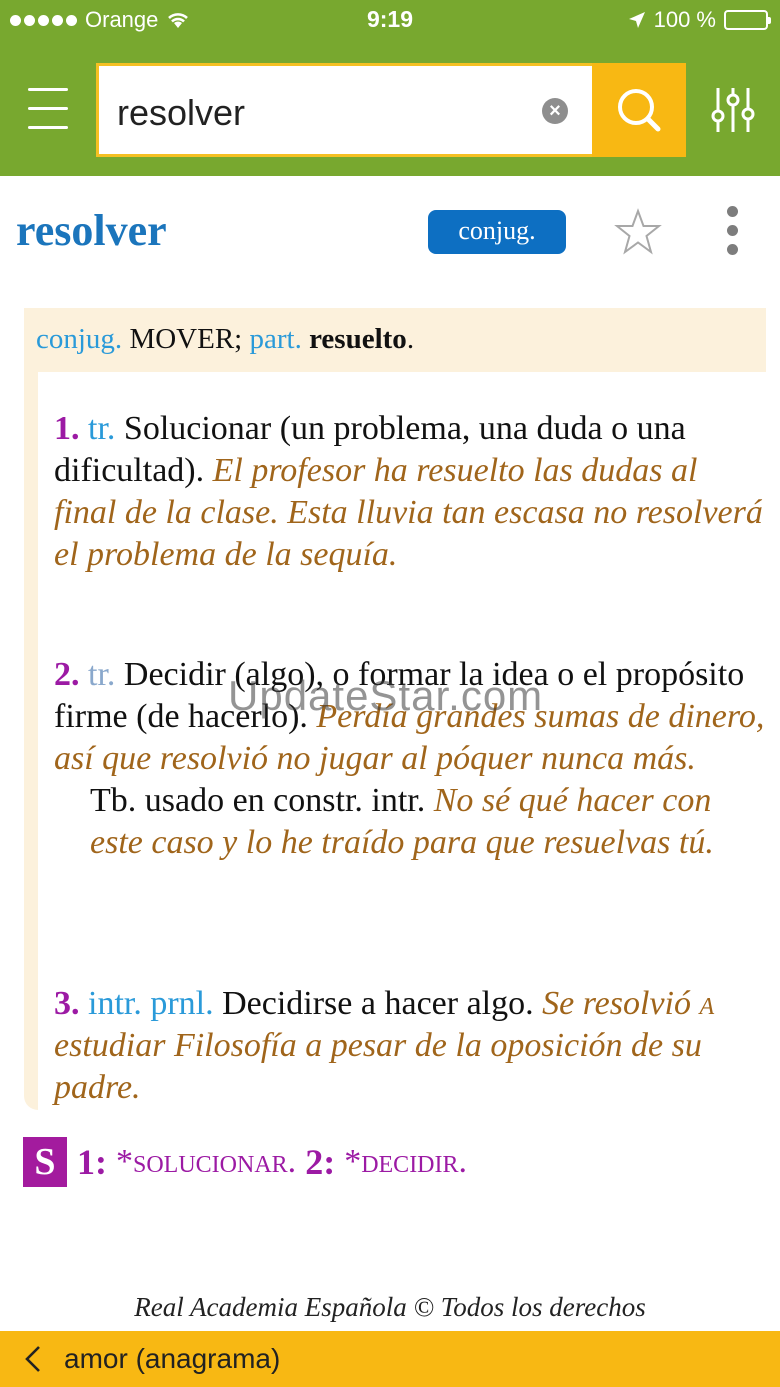 Image resolution: width=780 pixels, height=1387 pixels. What do you see at coordinates (747, 20) in the screenshot?
I see `battery-icon` at bounding box center [747, 20].